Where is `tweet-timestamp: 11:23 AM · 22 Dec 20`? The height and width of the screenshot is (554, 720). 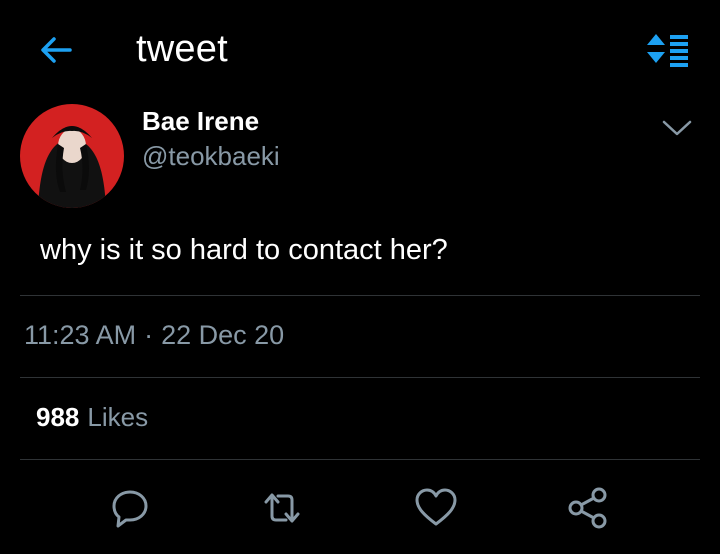
tweet-timestamp: 11:23 AM · 22 Dec 20 is located at coordinates (154, 335).